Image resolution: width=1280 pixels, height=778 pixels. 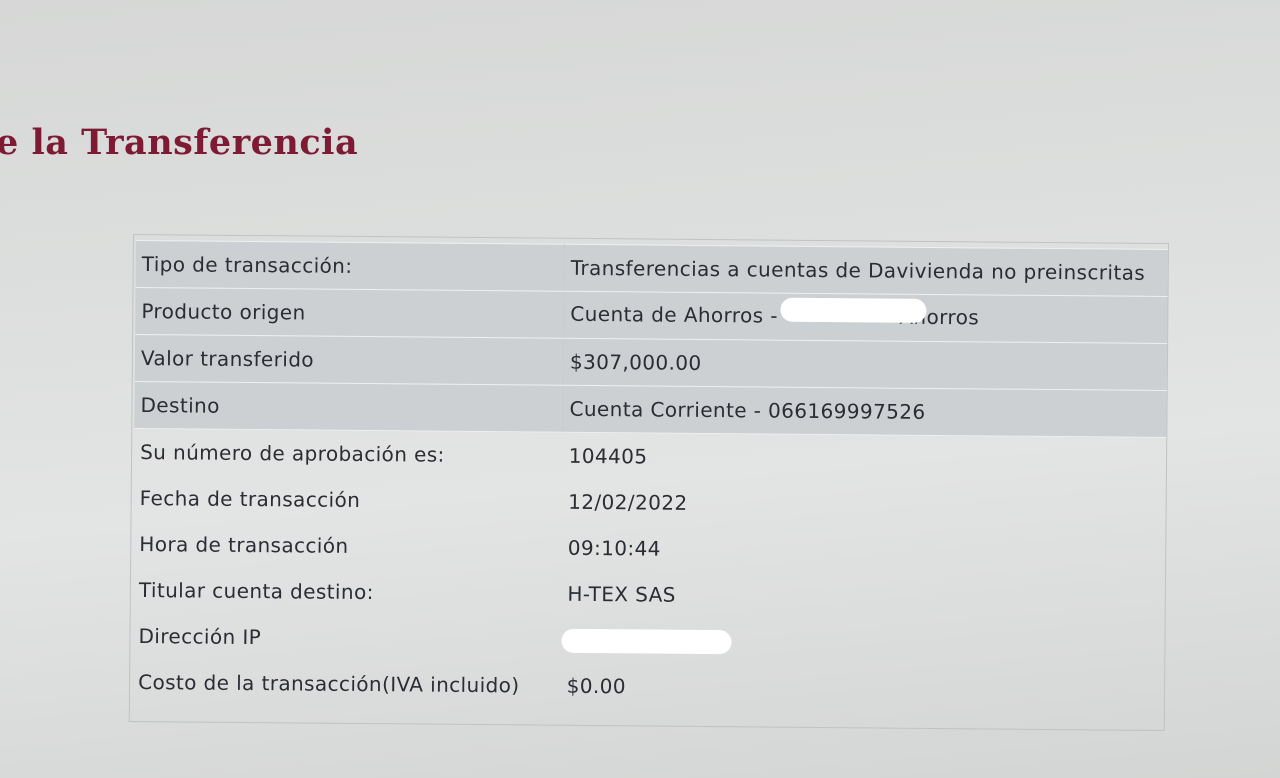 I want to click on source-product-value: Cuenta de Ahorros - Ahorros, so click(x=865, y=317).